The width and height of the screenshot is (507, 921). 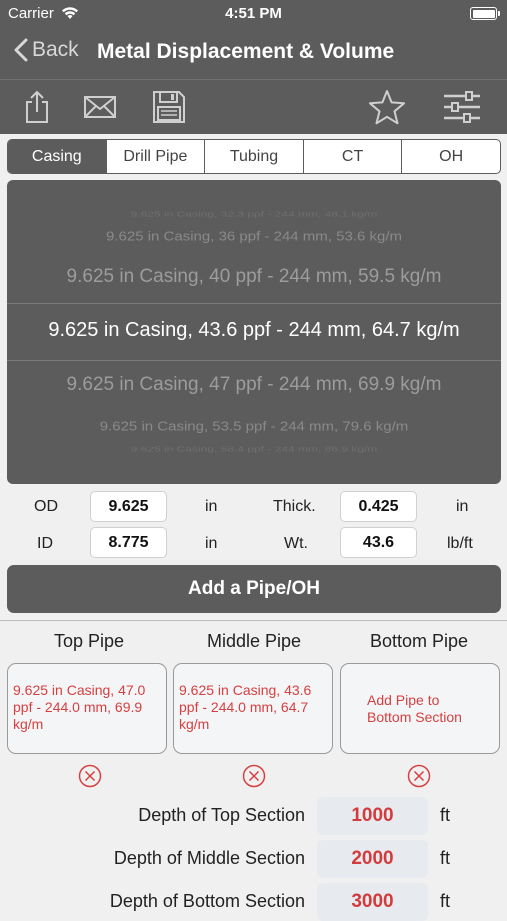 What do you see at coordinates (296, 543) in the screenshot?
I see `weight-label: Wt.` at bounding box center [296, 543].